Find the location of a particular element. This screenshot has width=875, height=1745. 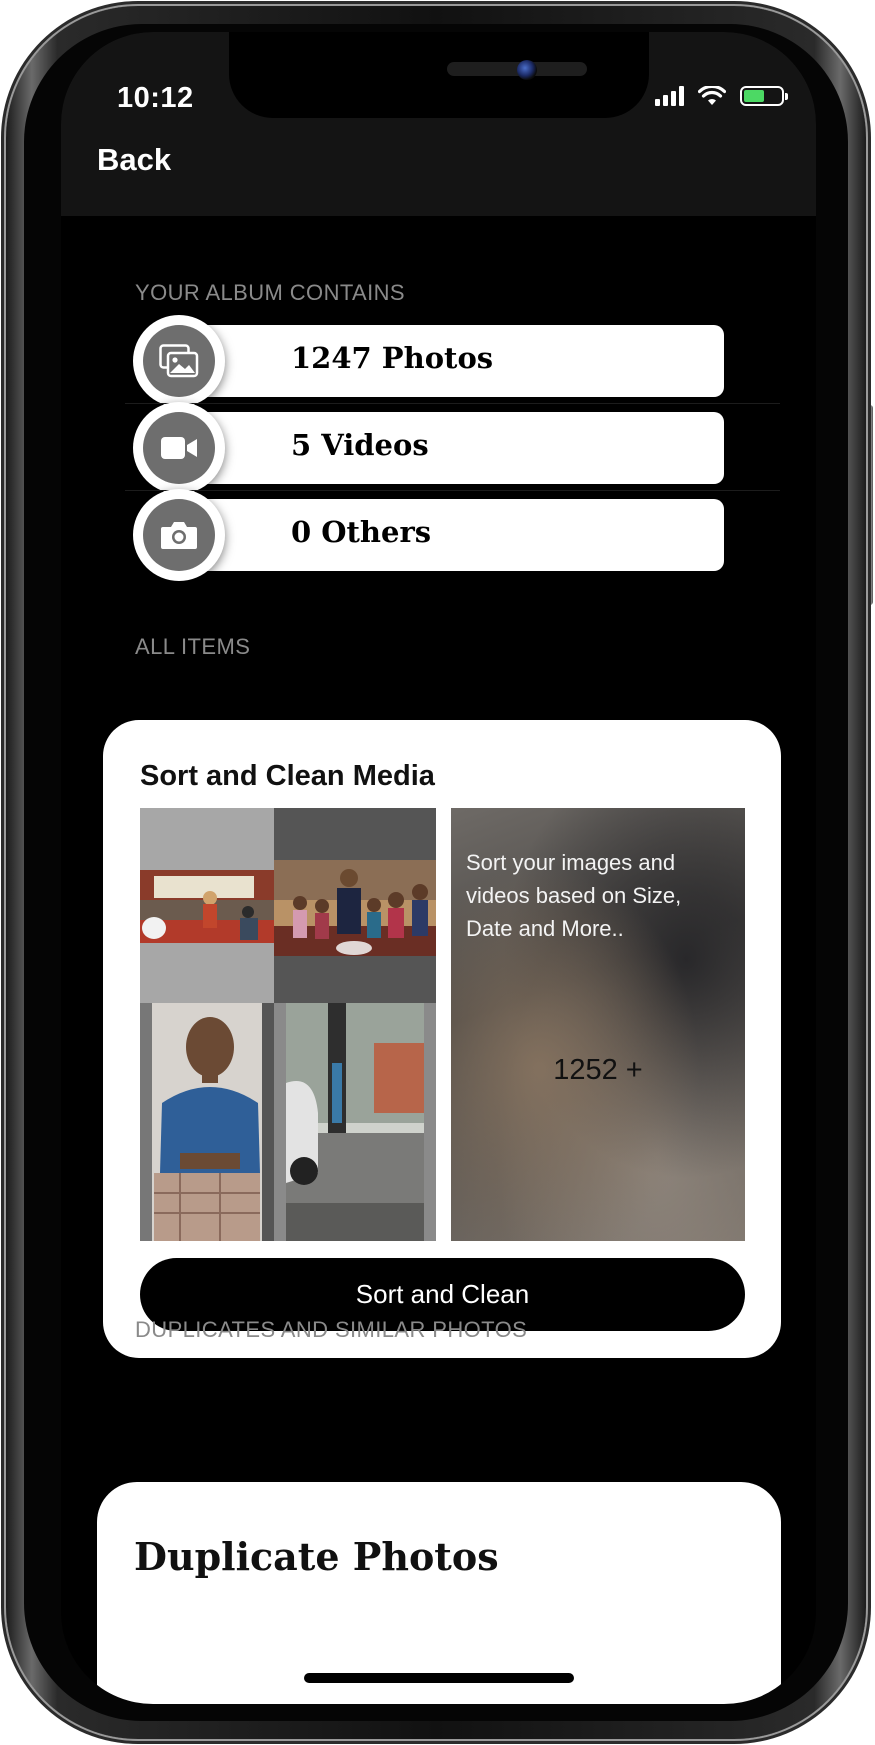

section-label-album: YOUR ALBUM CONTAINS is located at coordinates (270, 292).